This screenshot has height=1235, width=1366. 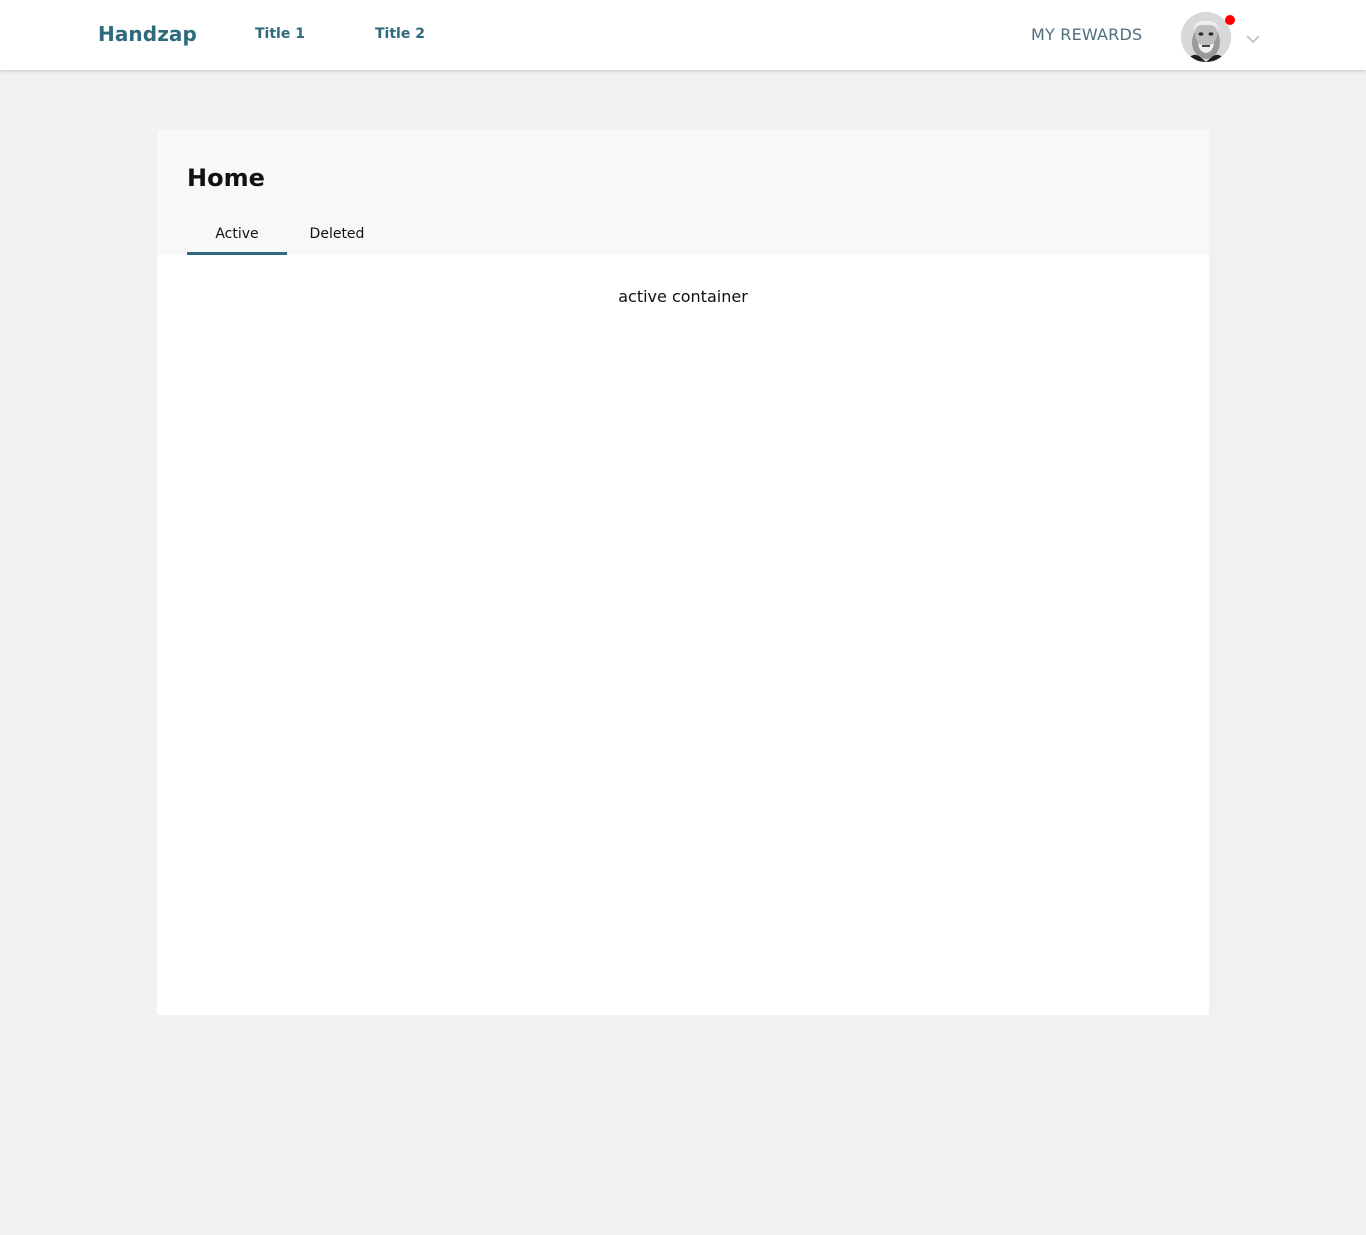 What do you see at coordinates (280, 34) in the screenshot?
I see `nav-link-title-1: Title 1` at bounding box center [280, 34].